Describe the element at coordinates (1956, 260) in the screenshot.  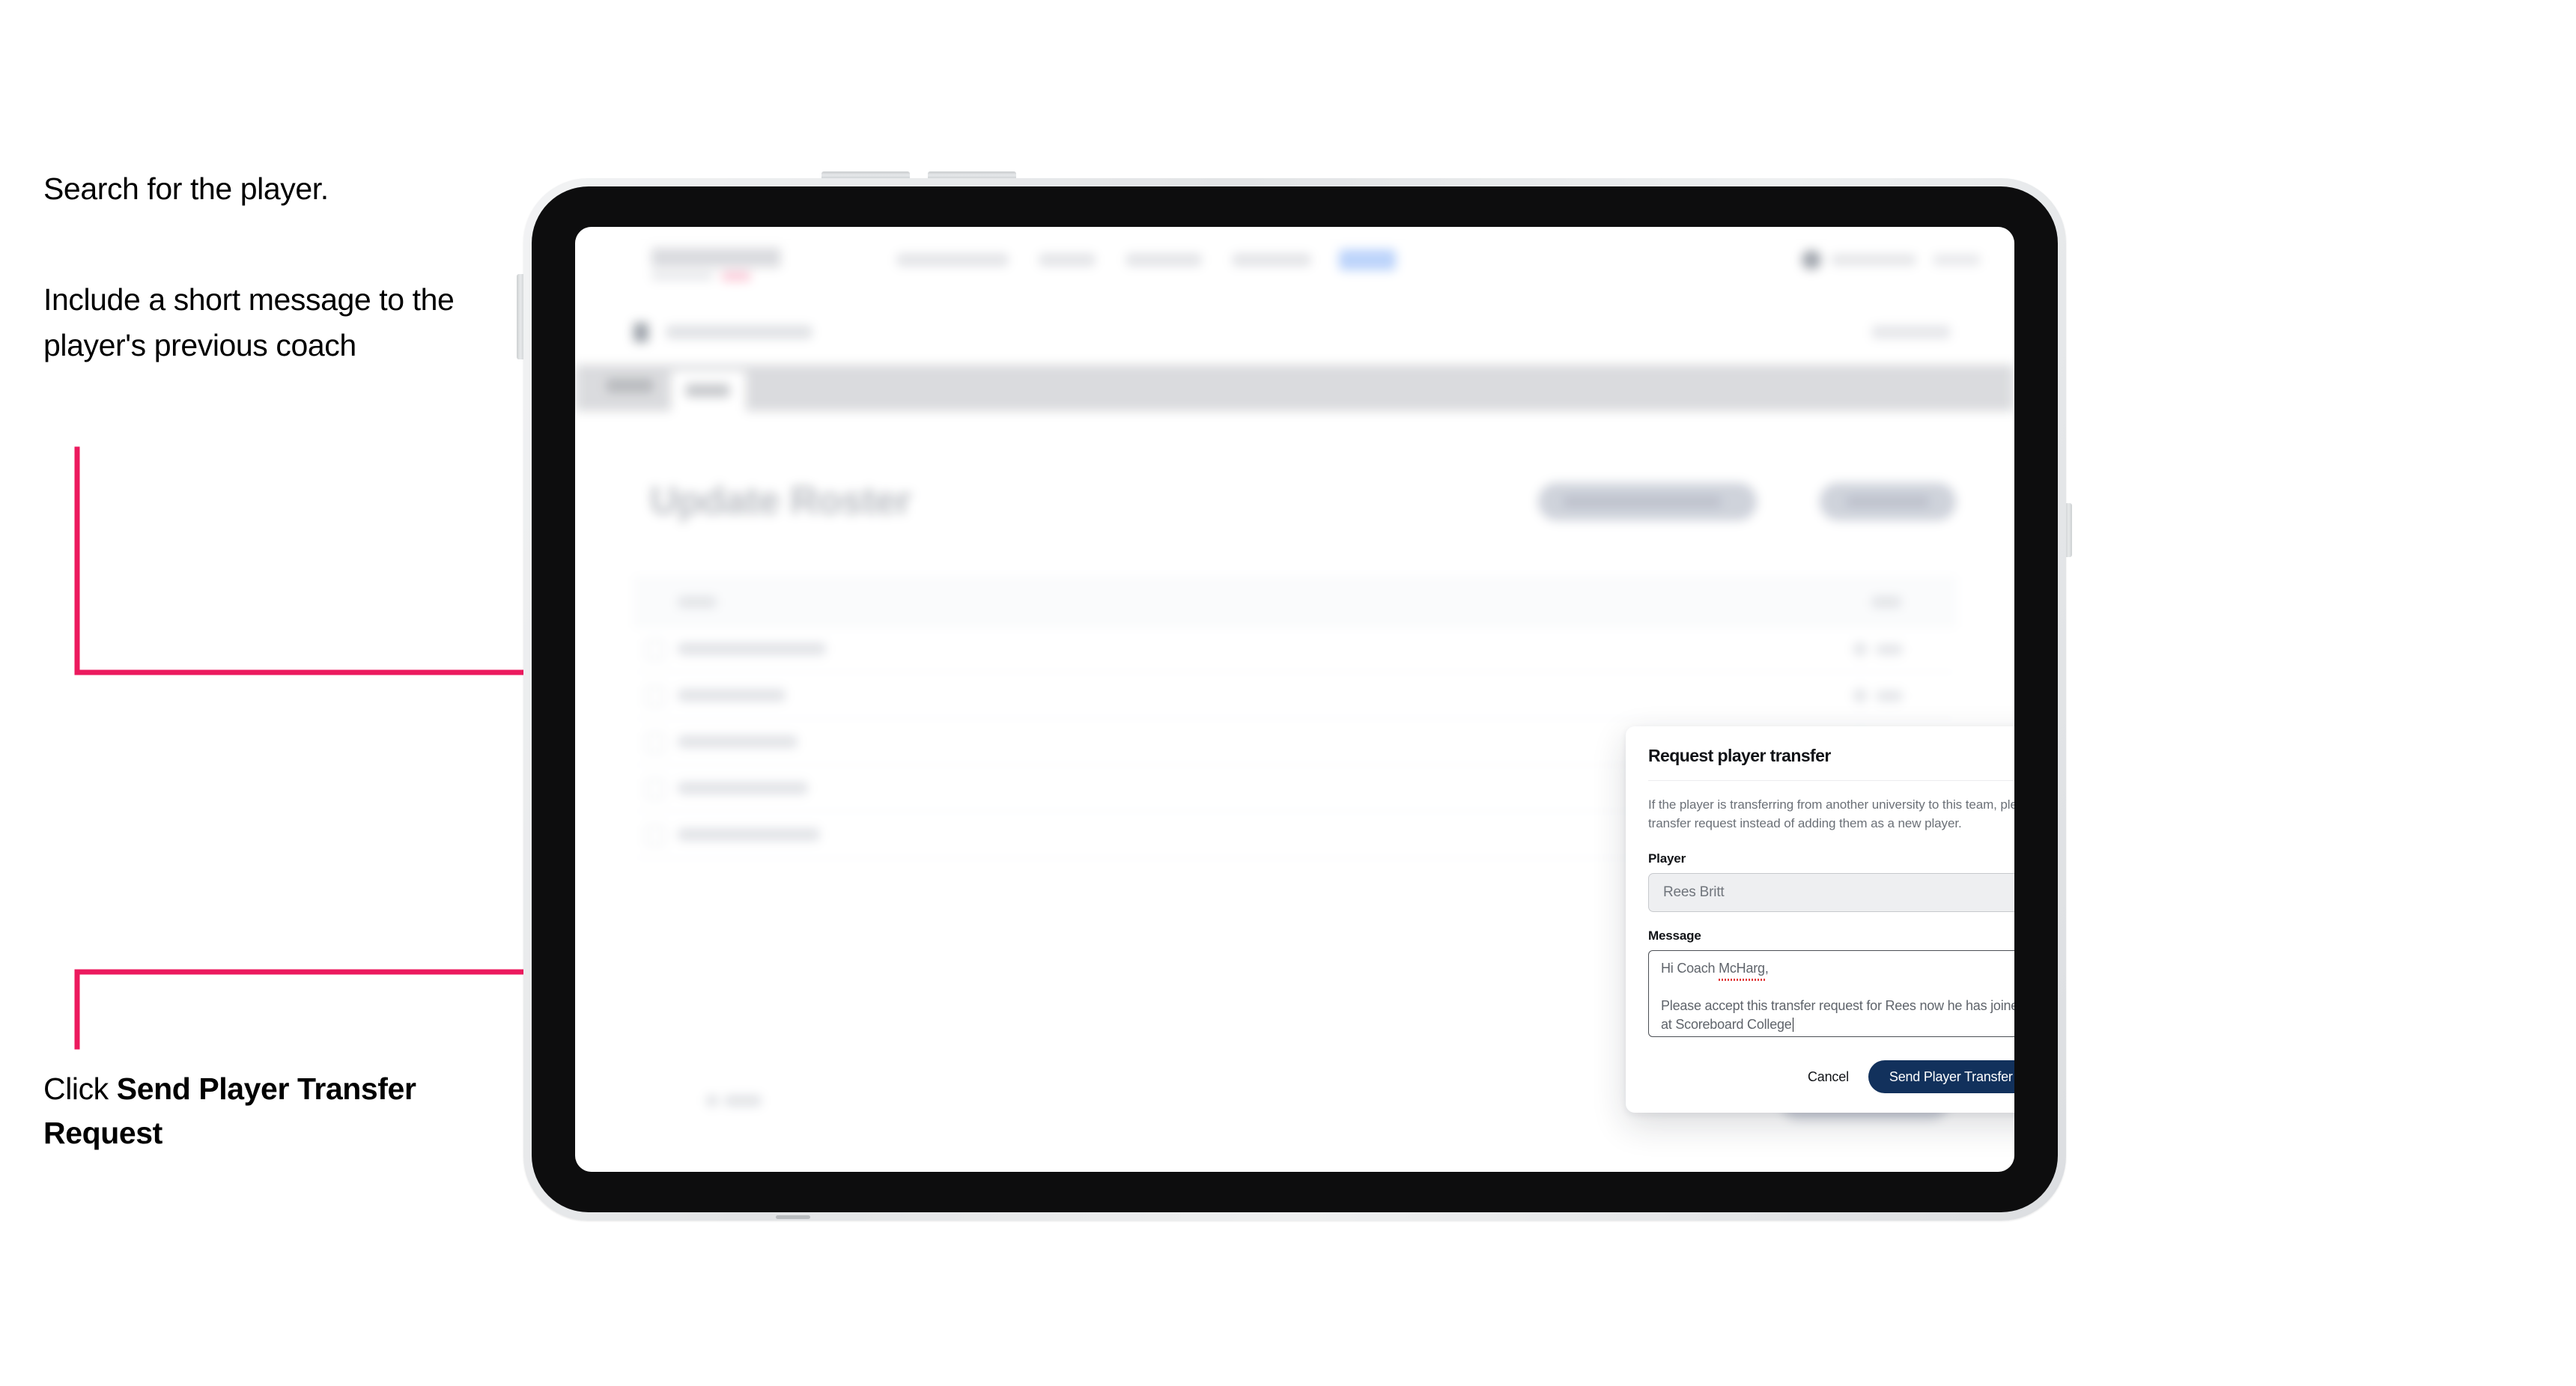
I see `sign-out-link` at that location.